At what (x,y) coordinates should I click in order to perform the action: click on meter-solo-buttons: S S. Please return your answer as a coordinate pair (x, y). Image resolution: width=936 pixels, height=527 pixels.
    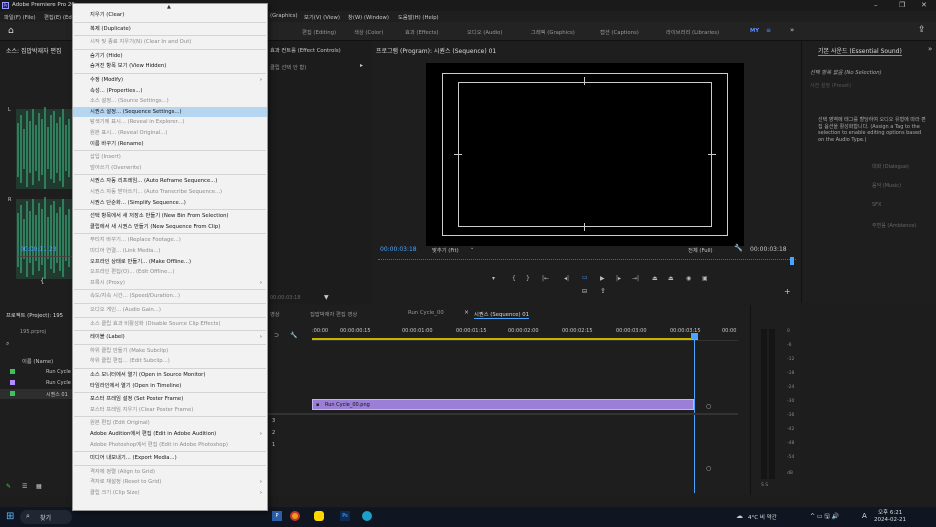
    Looking at the image, I should click on (764, 485).